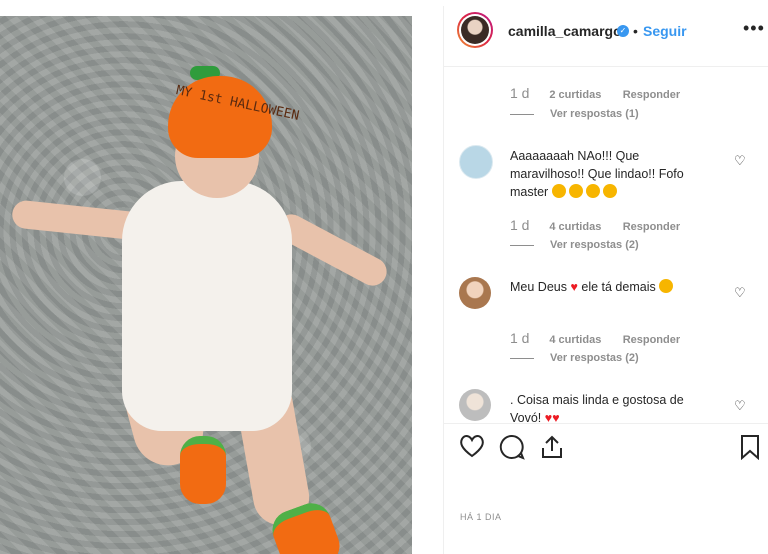 The height and width of the screenshot is (554, 768). Describe the element at coordinates (565, 31) in the screenshot. I see `author-username: camilla_camargo` at that location.